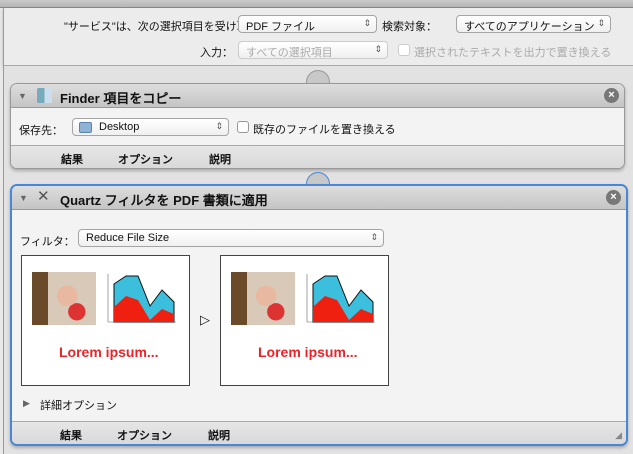 The image size is (633, 454). What do you see at coordinates (533, 24) in the screenshot?
I see `search-target-select: すべてのアプリケーション` at bounding box center [533, 24].